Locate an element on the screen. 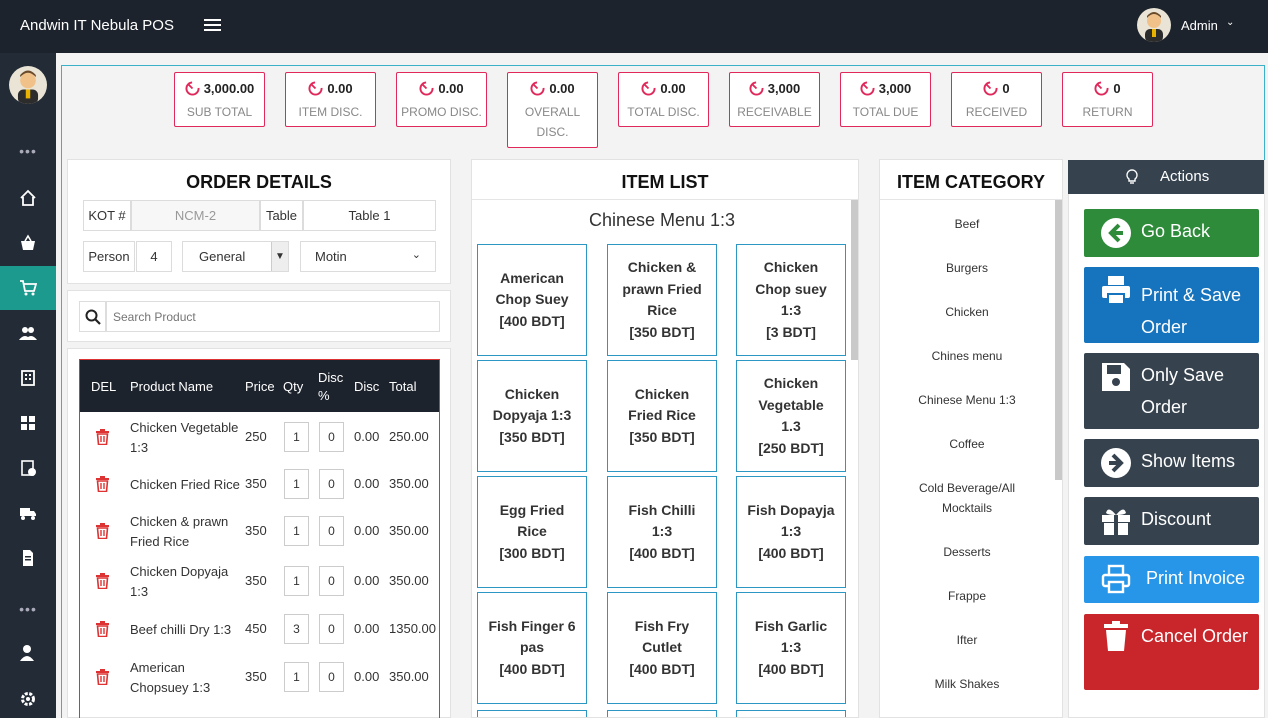 This screenshot has width=1268, height=718. category-item: Coffee is located at coordinates (967, 444).